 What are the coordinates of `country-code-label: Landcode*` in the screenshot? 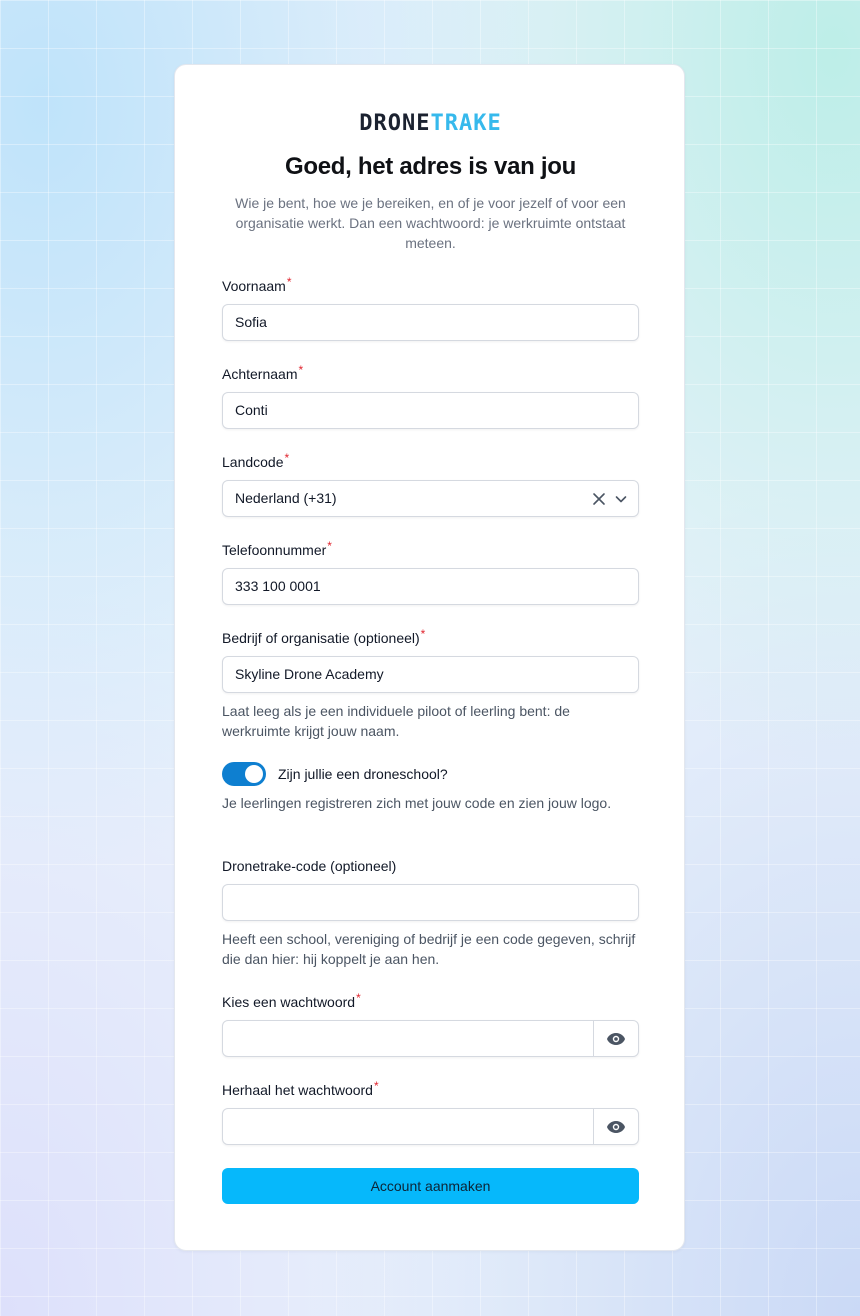 It's located at (256, 460).